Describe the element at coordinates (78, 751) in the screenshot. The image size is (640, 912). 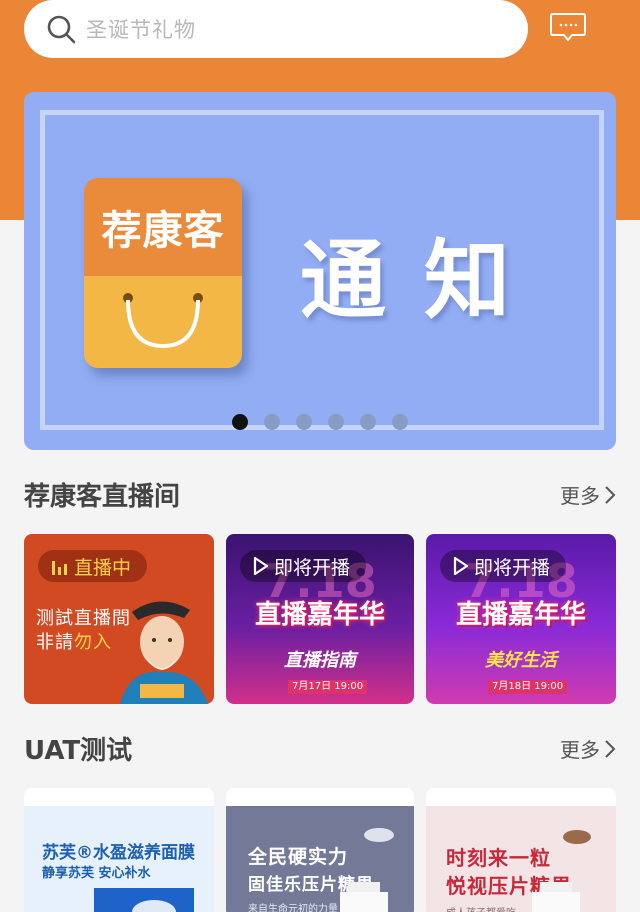
I see `uat-section-title: UAT测试` at that location.